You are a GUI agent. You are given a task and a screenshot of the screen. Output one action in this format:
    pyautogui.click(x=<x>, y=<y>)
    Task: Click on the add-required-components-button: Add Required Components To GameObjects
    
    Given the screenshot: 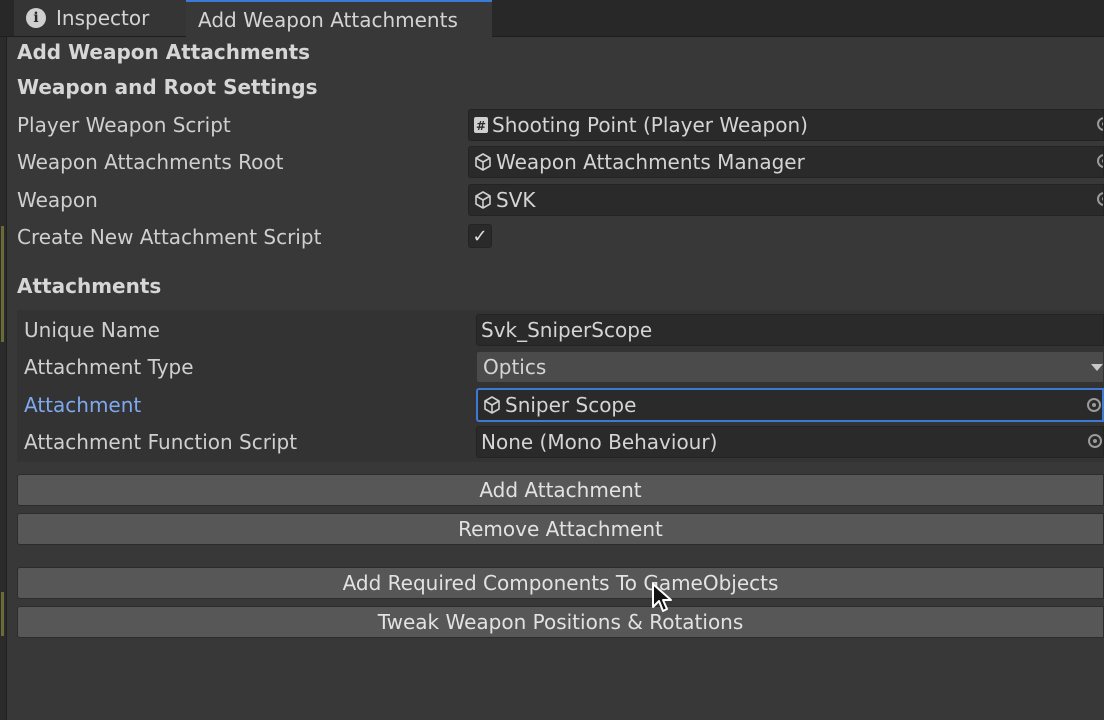 What is the action you would take?
    pyautogui.click(x=560, y=583)
    